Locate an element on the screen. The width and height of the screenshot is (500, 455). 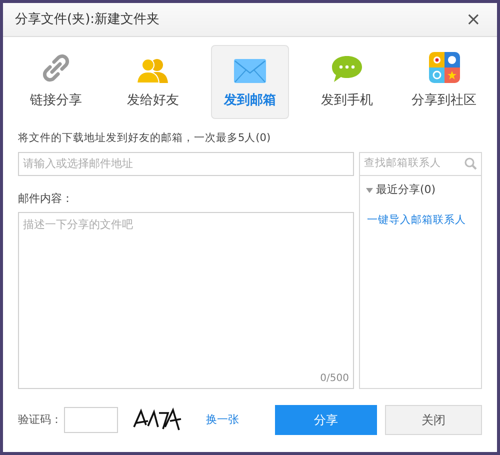
contact-search-field: 查找邮箱联系人 is located at coordinates (414, 164).